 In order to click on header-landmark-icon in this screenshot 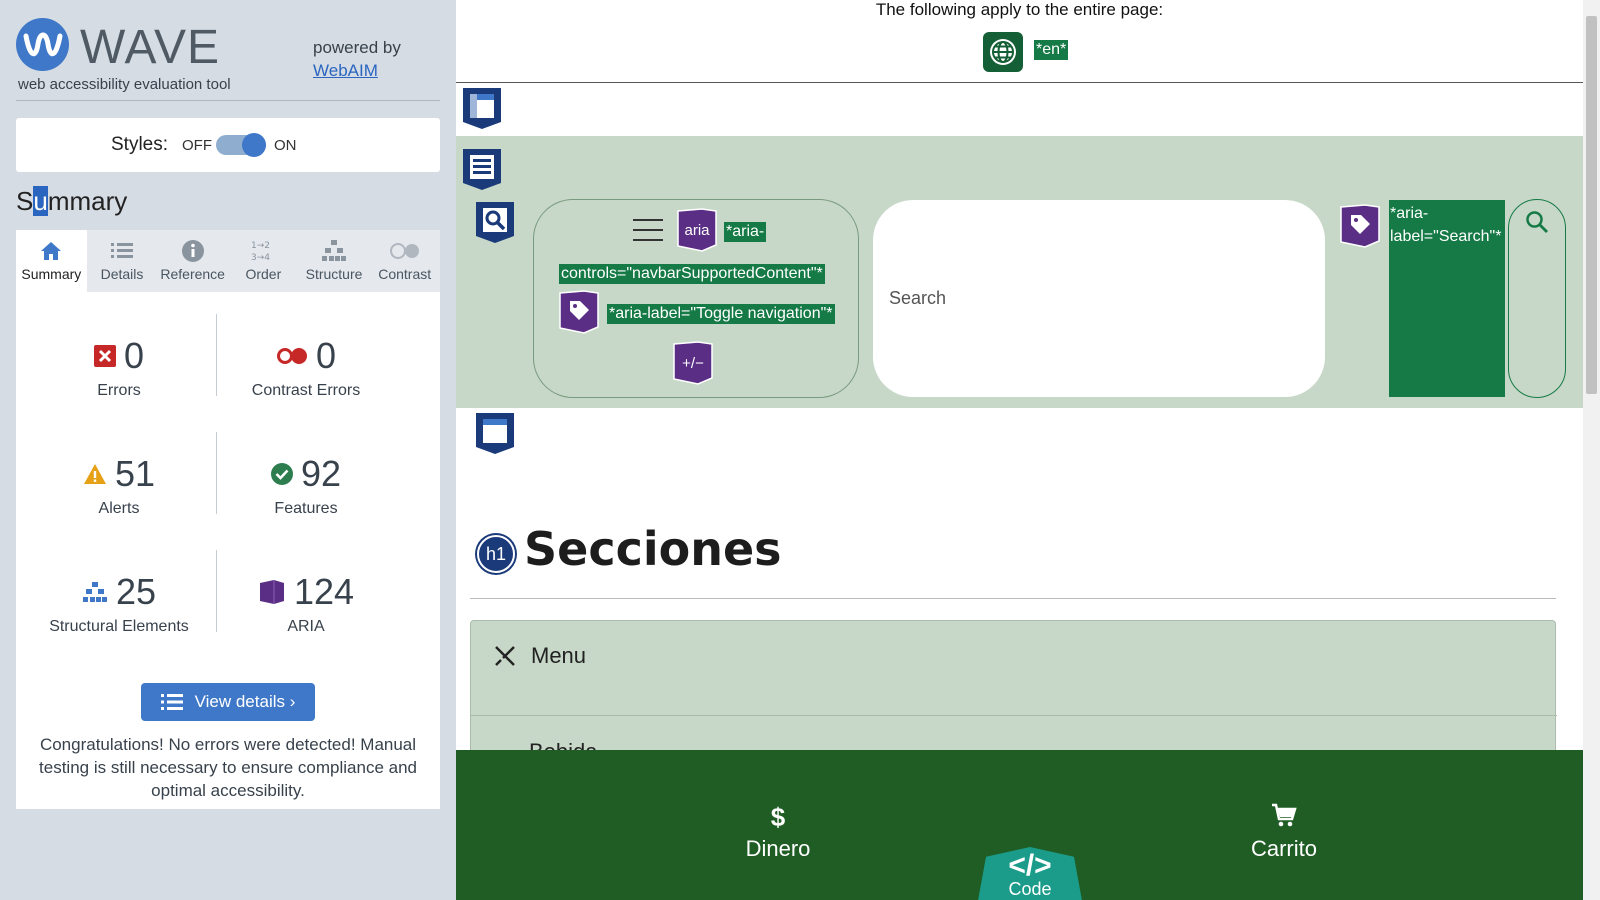, I will do `click(482, 108)`.